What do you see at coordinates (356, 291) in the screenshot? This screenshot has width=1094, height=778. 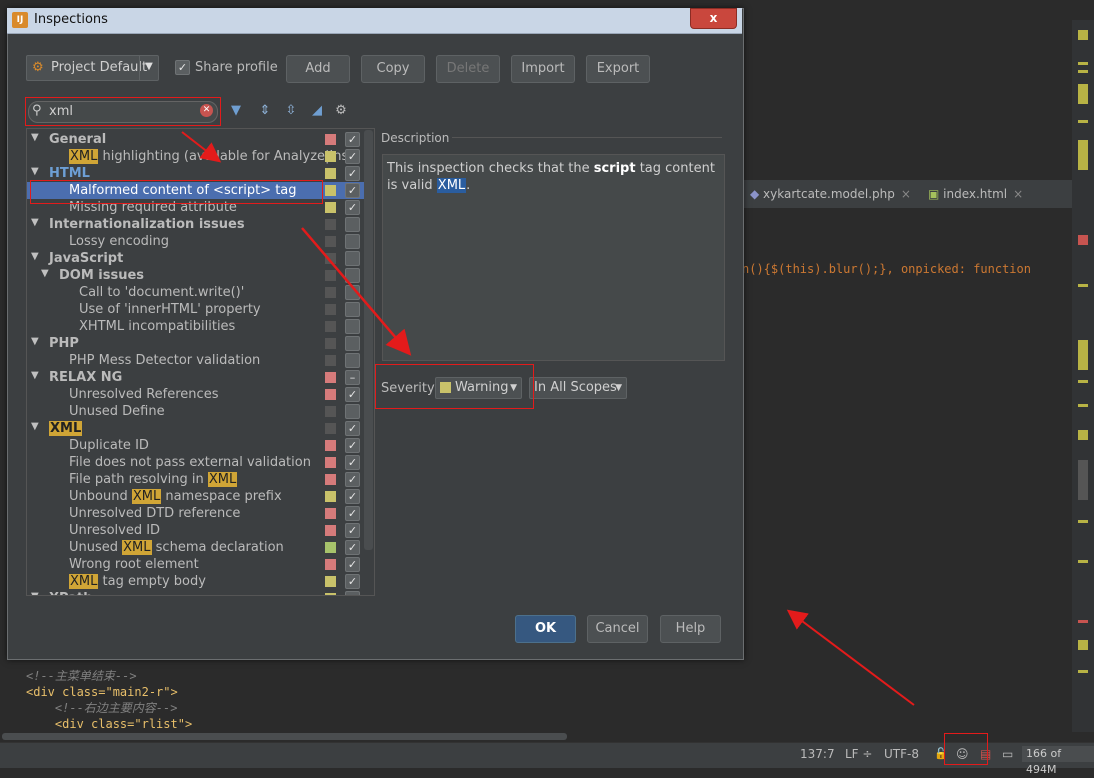 I see `arrow-to-severity` at bounding box center [356, 291].